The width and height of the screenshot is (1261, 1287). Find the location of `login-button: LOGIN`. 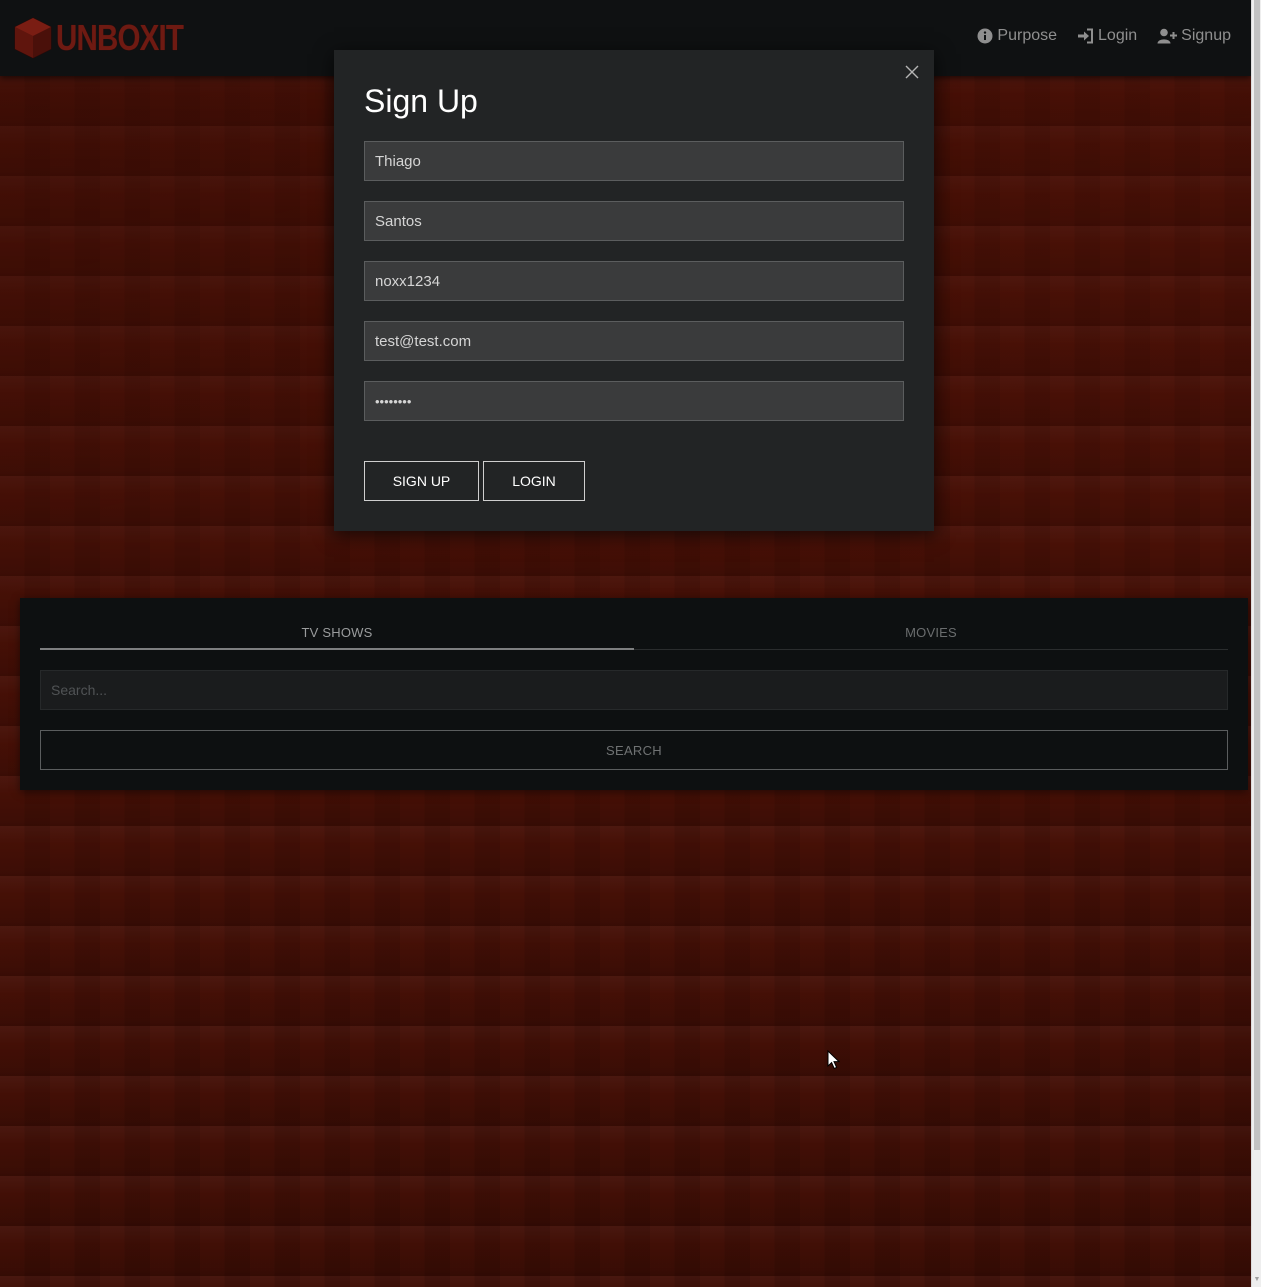

login-button: LOGIN is located at coordinates (534, 481).